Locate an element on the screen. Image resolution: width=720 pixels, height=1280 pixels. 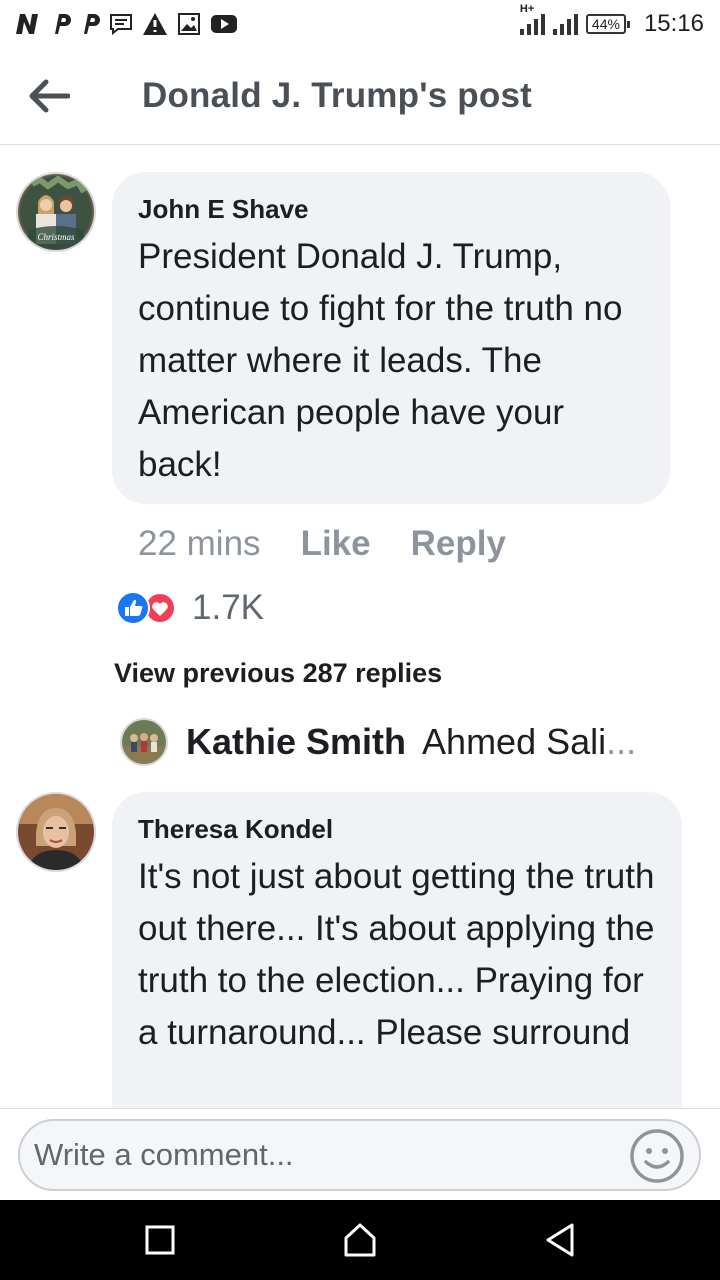
app-header: Donald J. Trump's post is located at coordinates (360, 96).